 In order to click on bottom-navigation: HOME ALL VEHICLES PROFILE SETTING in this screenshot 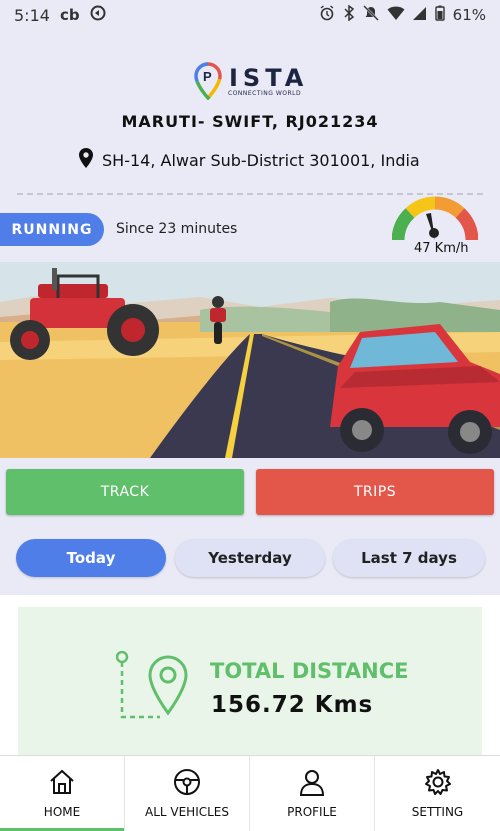, I will do `click(250, 793)`.